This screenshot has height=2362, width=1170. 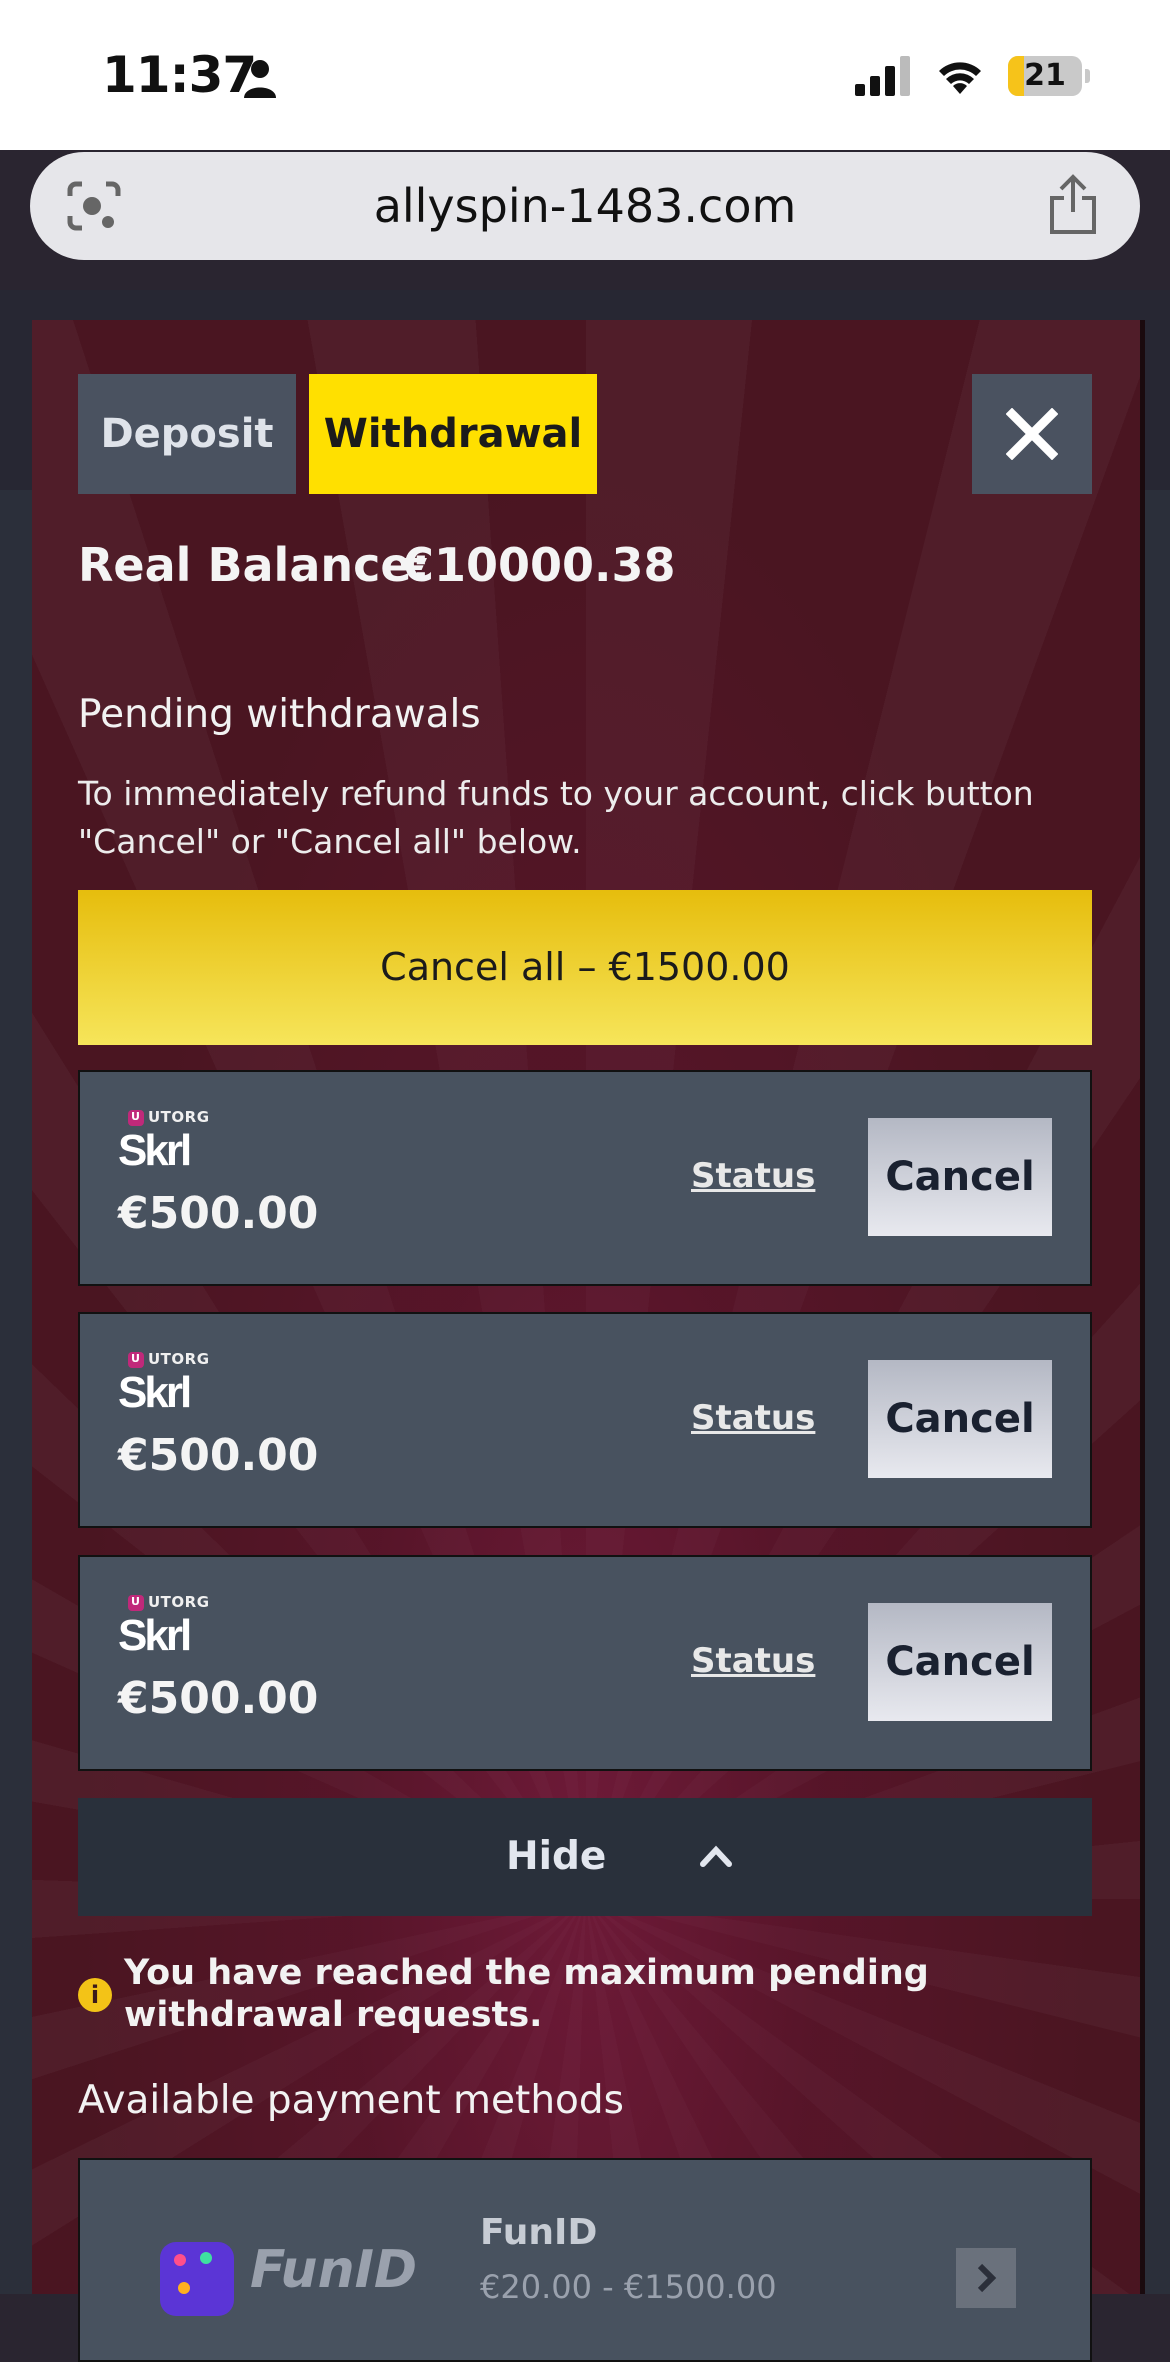 I want to click on url-text: allyspin-1483.com, so click(x=585, y=206).